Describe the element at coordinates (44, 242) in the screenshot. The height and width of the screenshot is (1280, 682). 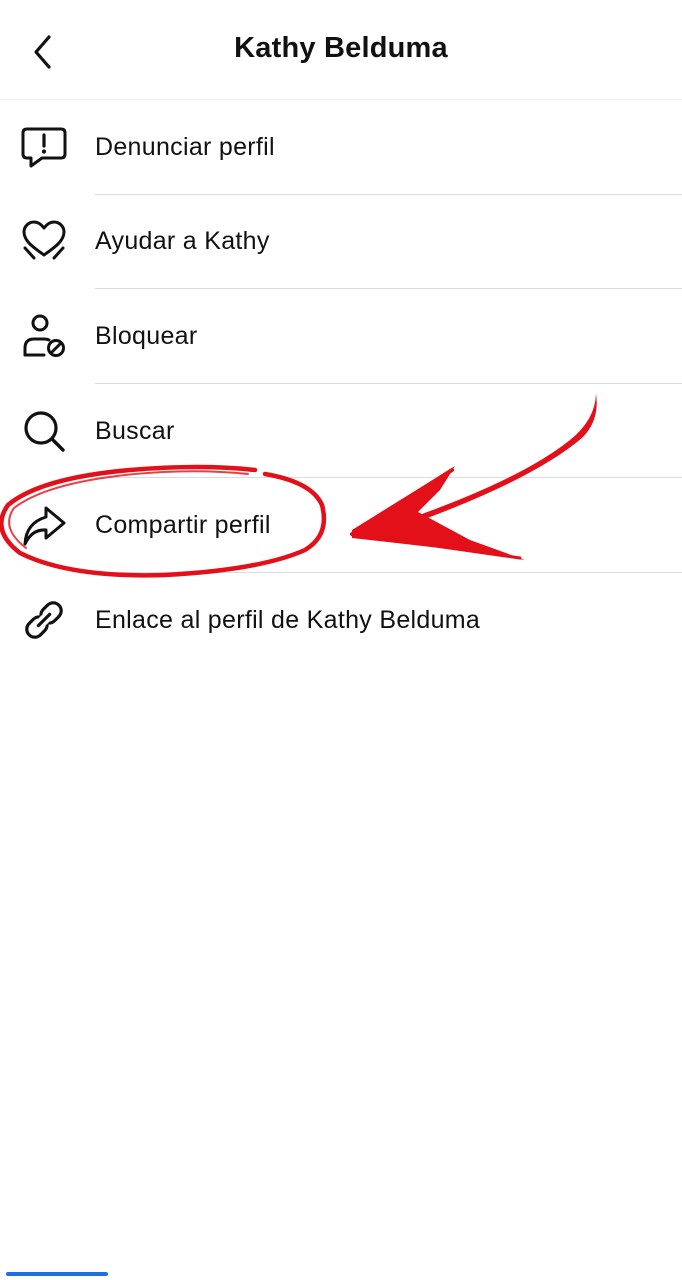
I see `heart-hands-icon` at that location.